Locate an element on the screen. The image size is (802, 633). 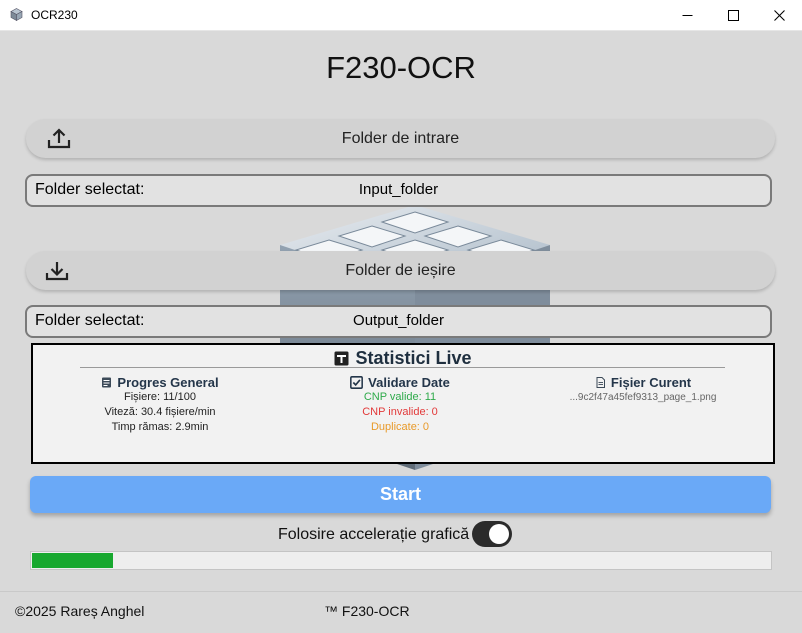
current-file-heading-text: Fișier Curent is located at coordinates (651, 382).